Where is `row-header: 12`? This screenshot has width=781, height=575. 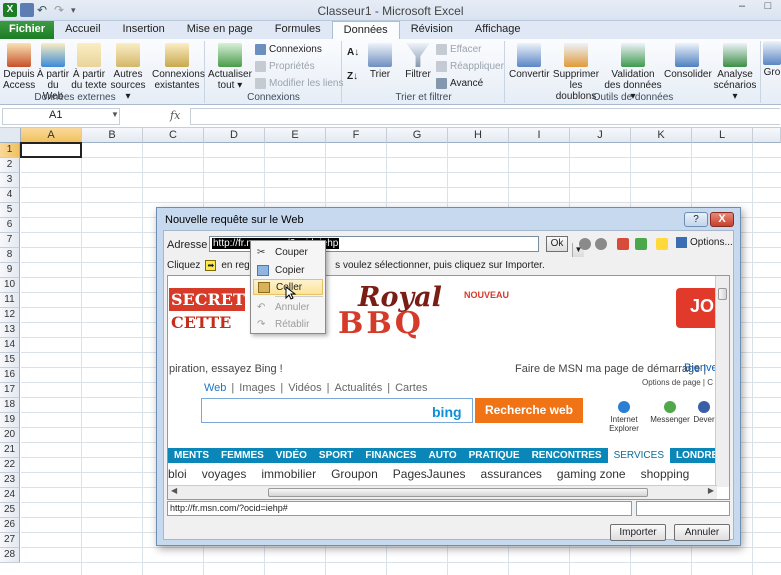
row-header: 12 is located at coordinates (10, 315).